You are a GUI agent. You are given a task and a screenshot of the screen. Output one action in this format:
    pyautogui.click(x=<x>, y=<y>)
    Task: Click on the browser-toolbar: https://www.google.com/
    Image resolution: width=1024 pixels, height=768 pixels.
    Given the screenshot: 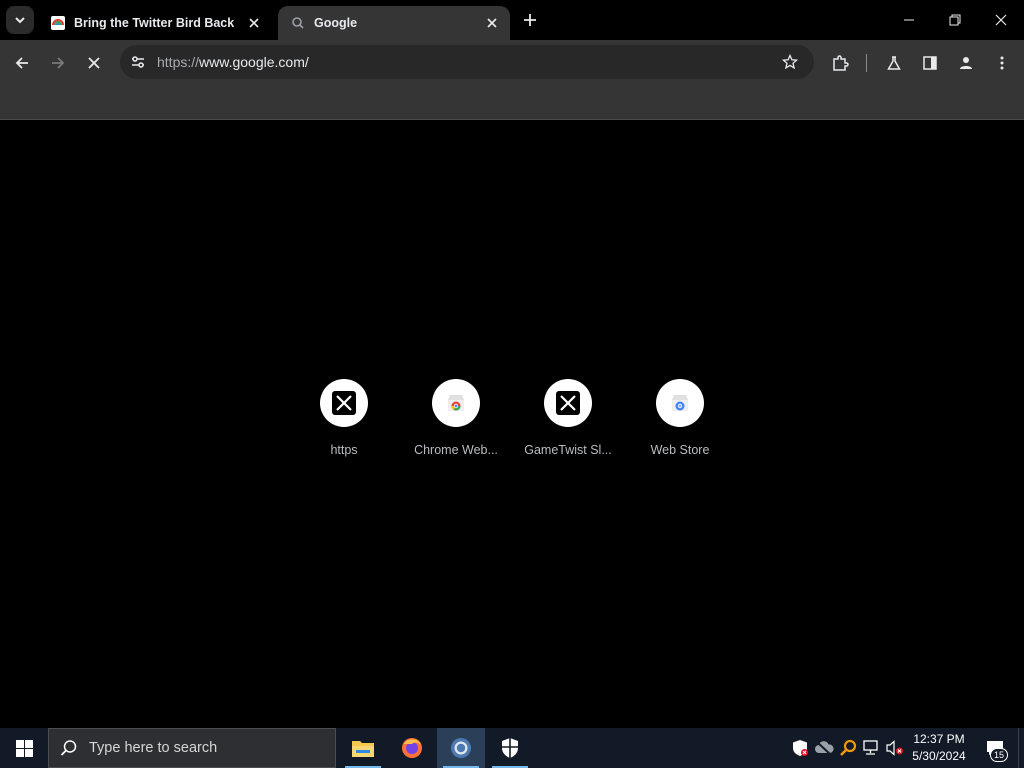 What is the action you would take?
    pyautogui.click(x=512, y=63)
    